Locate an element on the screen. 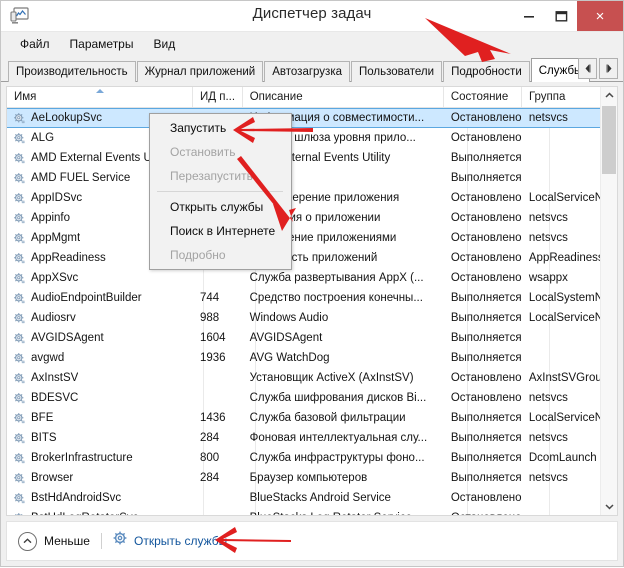 The image size is (624, 568). sort-ascending-icon is located at coordinates (99, 91).